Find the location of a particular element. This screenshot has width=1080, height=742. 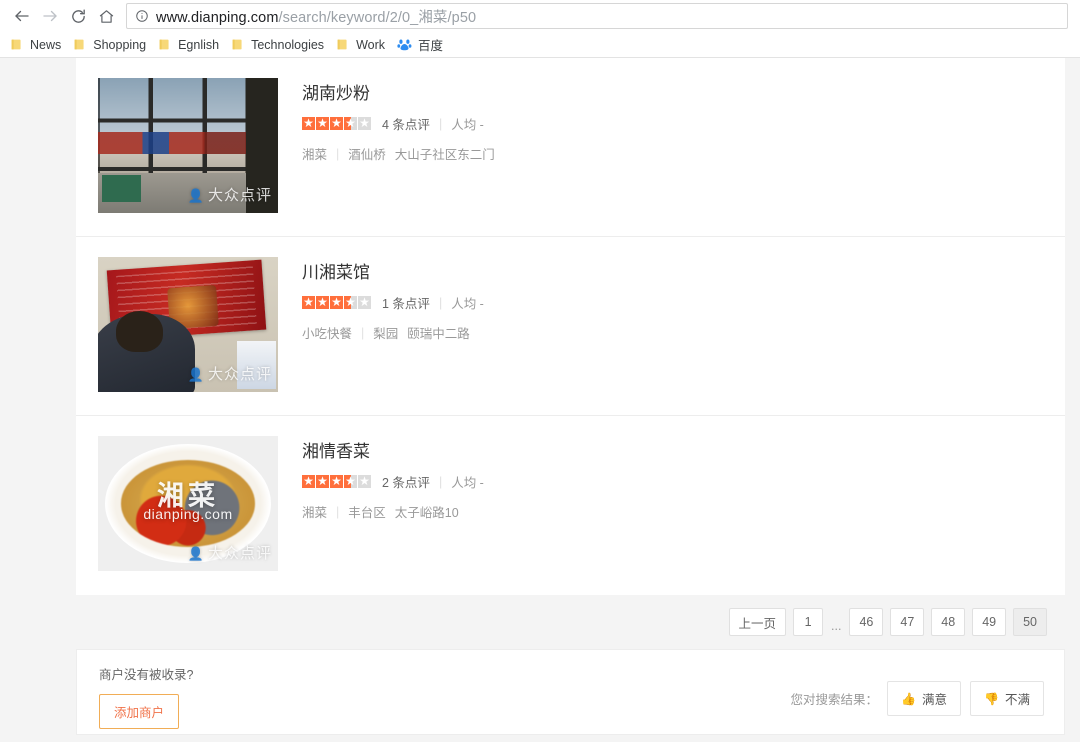

bookmark-shopping: Shopping is located at coordinates (111, 45).